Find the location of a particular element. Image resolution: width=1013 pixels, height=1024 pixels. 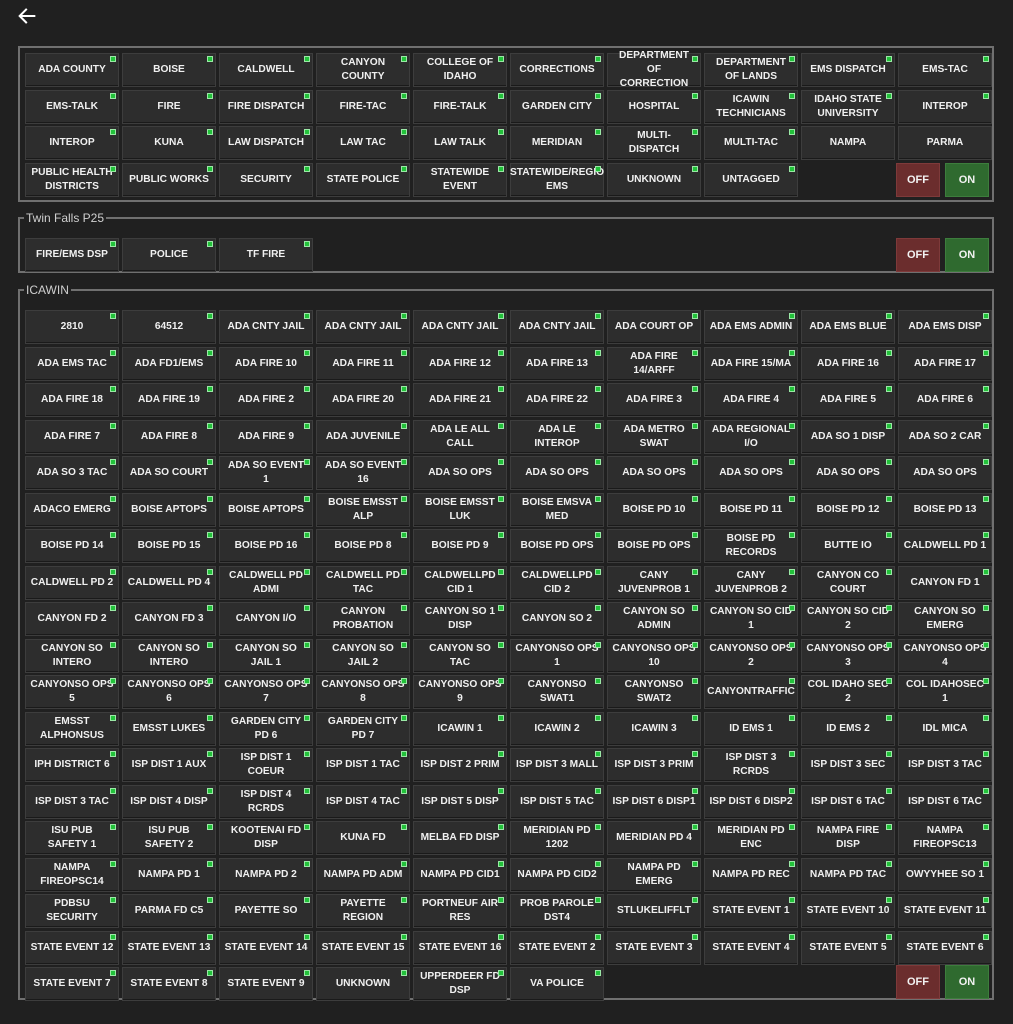

talkgroup-button: CANYON FD 1 is located at coordinates (945, 582).